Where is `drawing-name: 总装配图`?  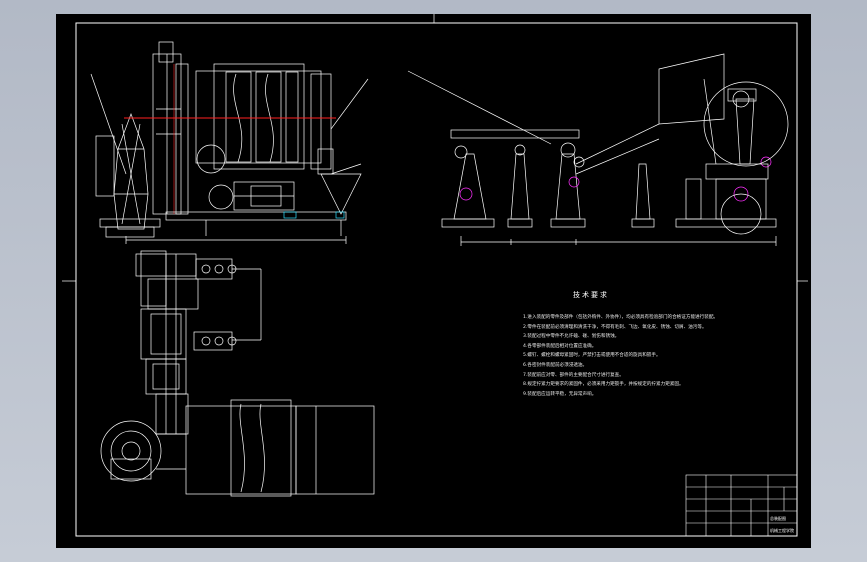
drawing-name: 总装配图 is located at coordinates (778, 518).